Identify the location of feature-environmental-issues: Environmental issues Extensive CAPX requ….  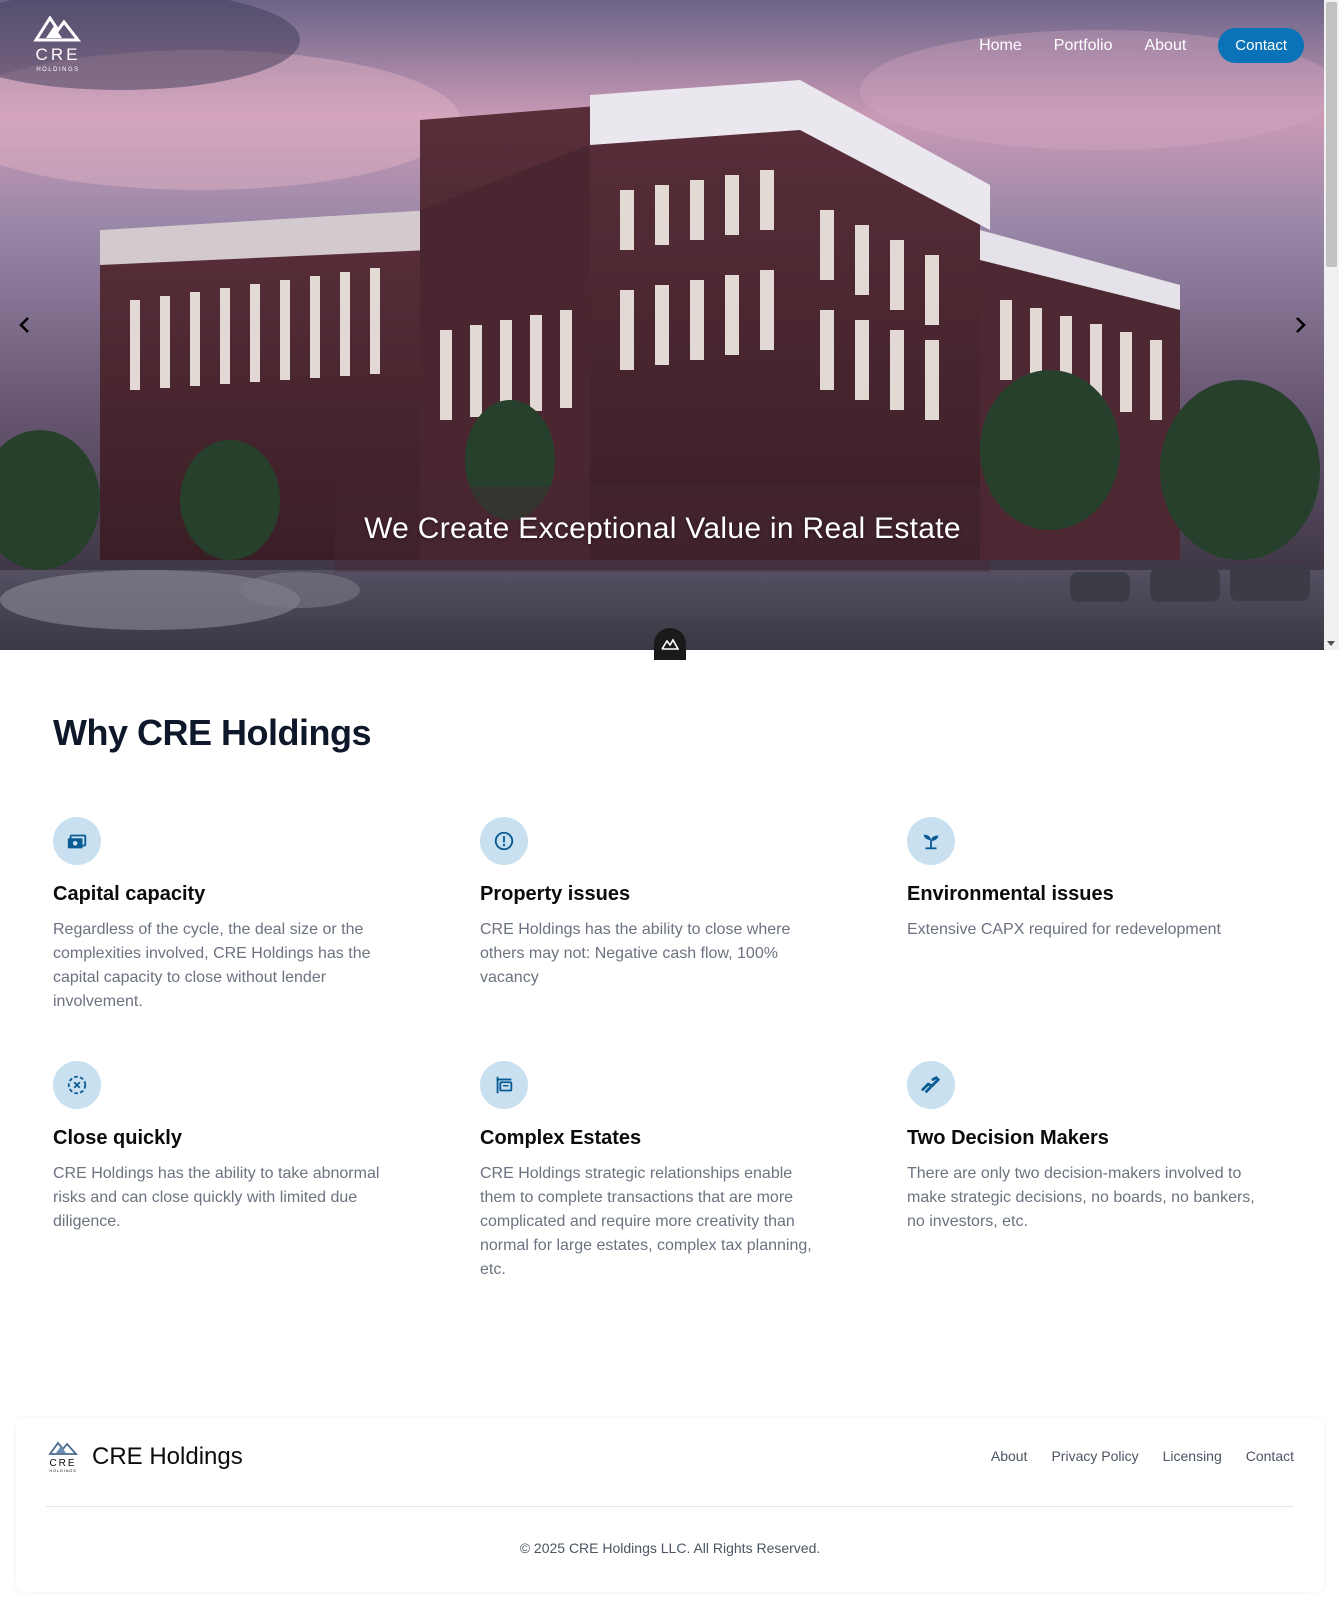
(1082, 879).